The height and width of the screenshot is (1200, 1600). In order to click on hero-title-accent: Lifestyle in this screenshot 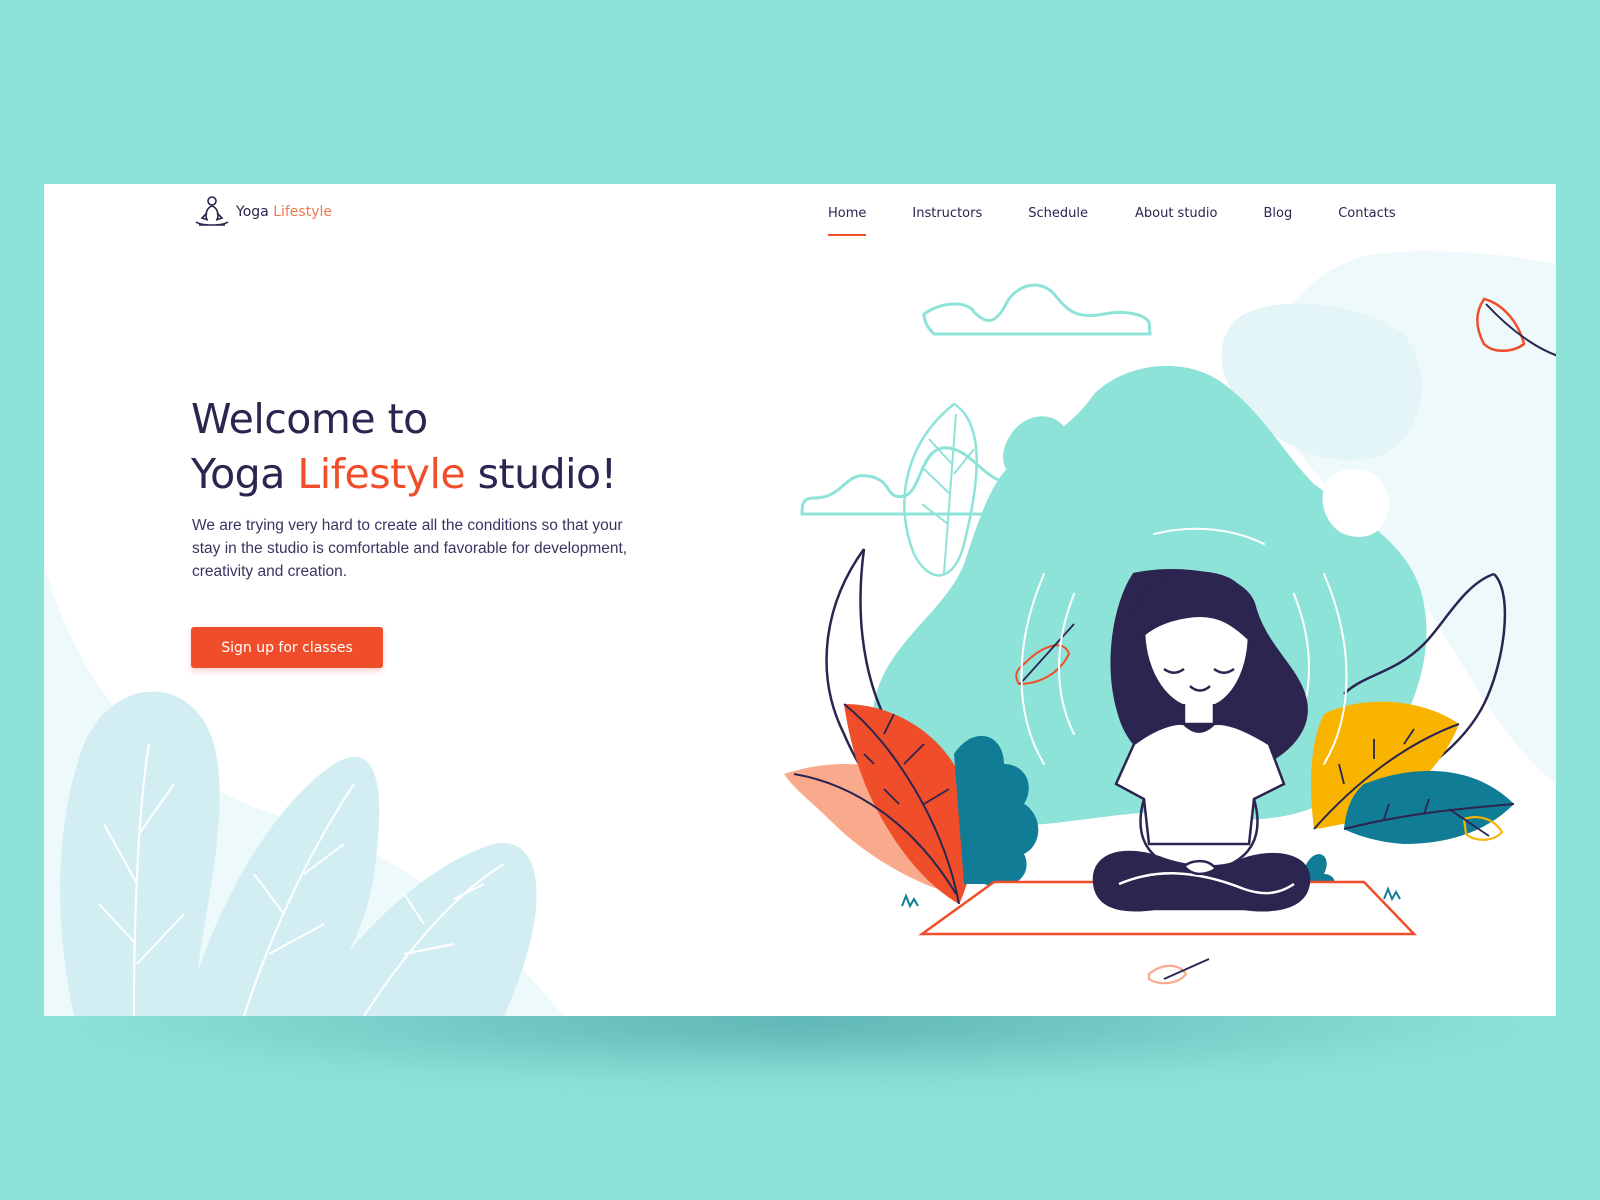, I will do `click(381, 474)`.